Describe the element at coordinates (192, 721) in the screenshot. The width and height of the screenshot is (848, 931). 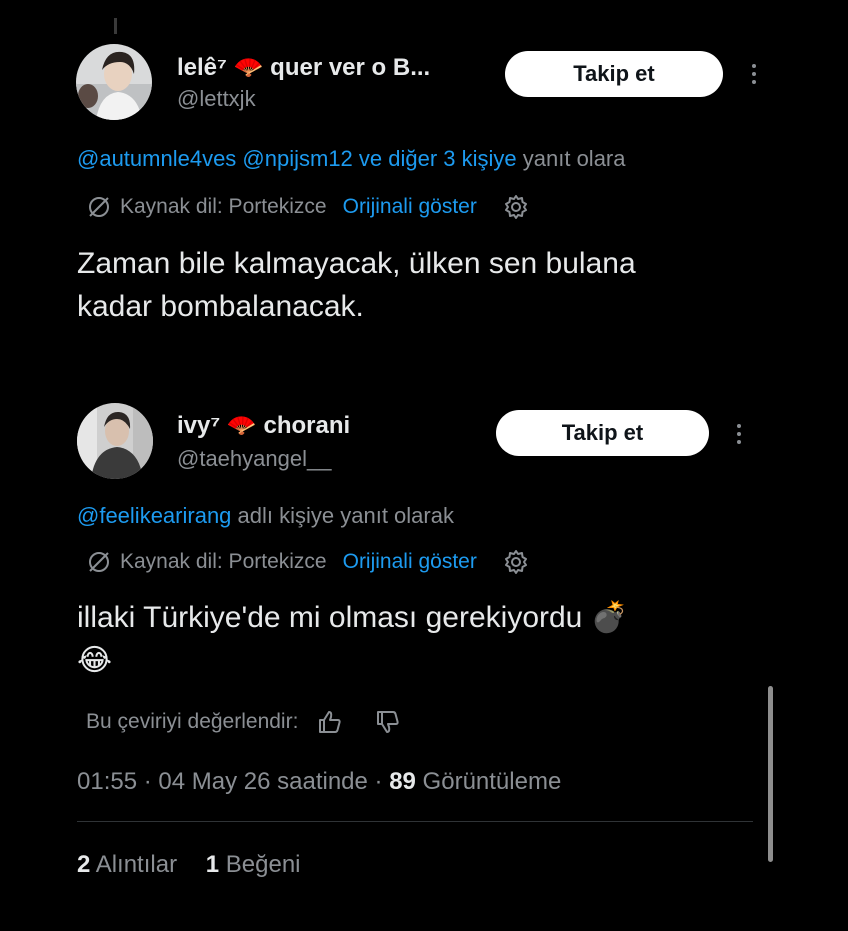
I see `rate-translation-label: Bu çeviriyi değerlendir:` at that location.